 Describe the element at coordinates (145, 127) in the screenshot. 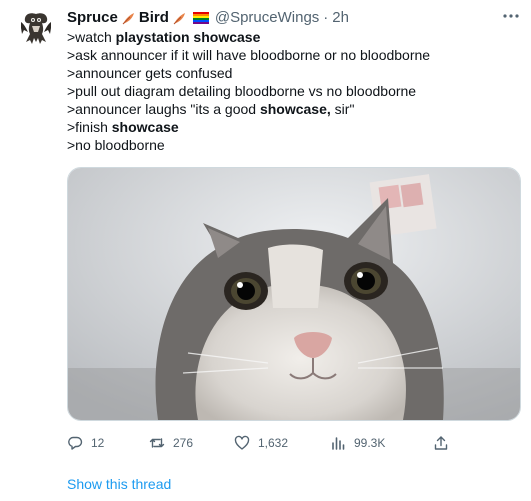

I see `bold-highlight: showcase` at that location.